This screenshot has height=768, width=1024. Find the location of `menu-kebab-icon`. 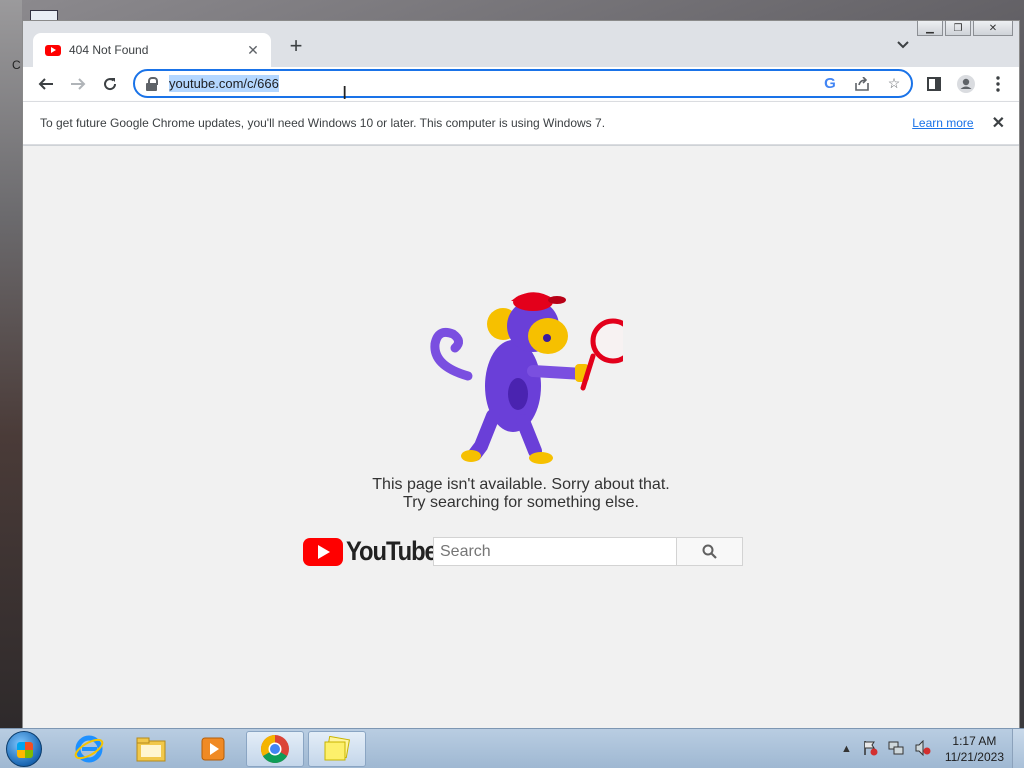

menu-kebab-icon is located at coordinates (998, 84).